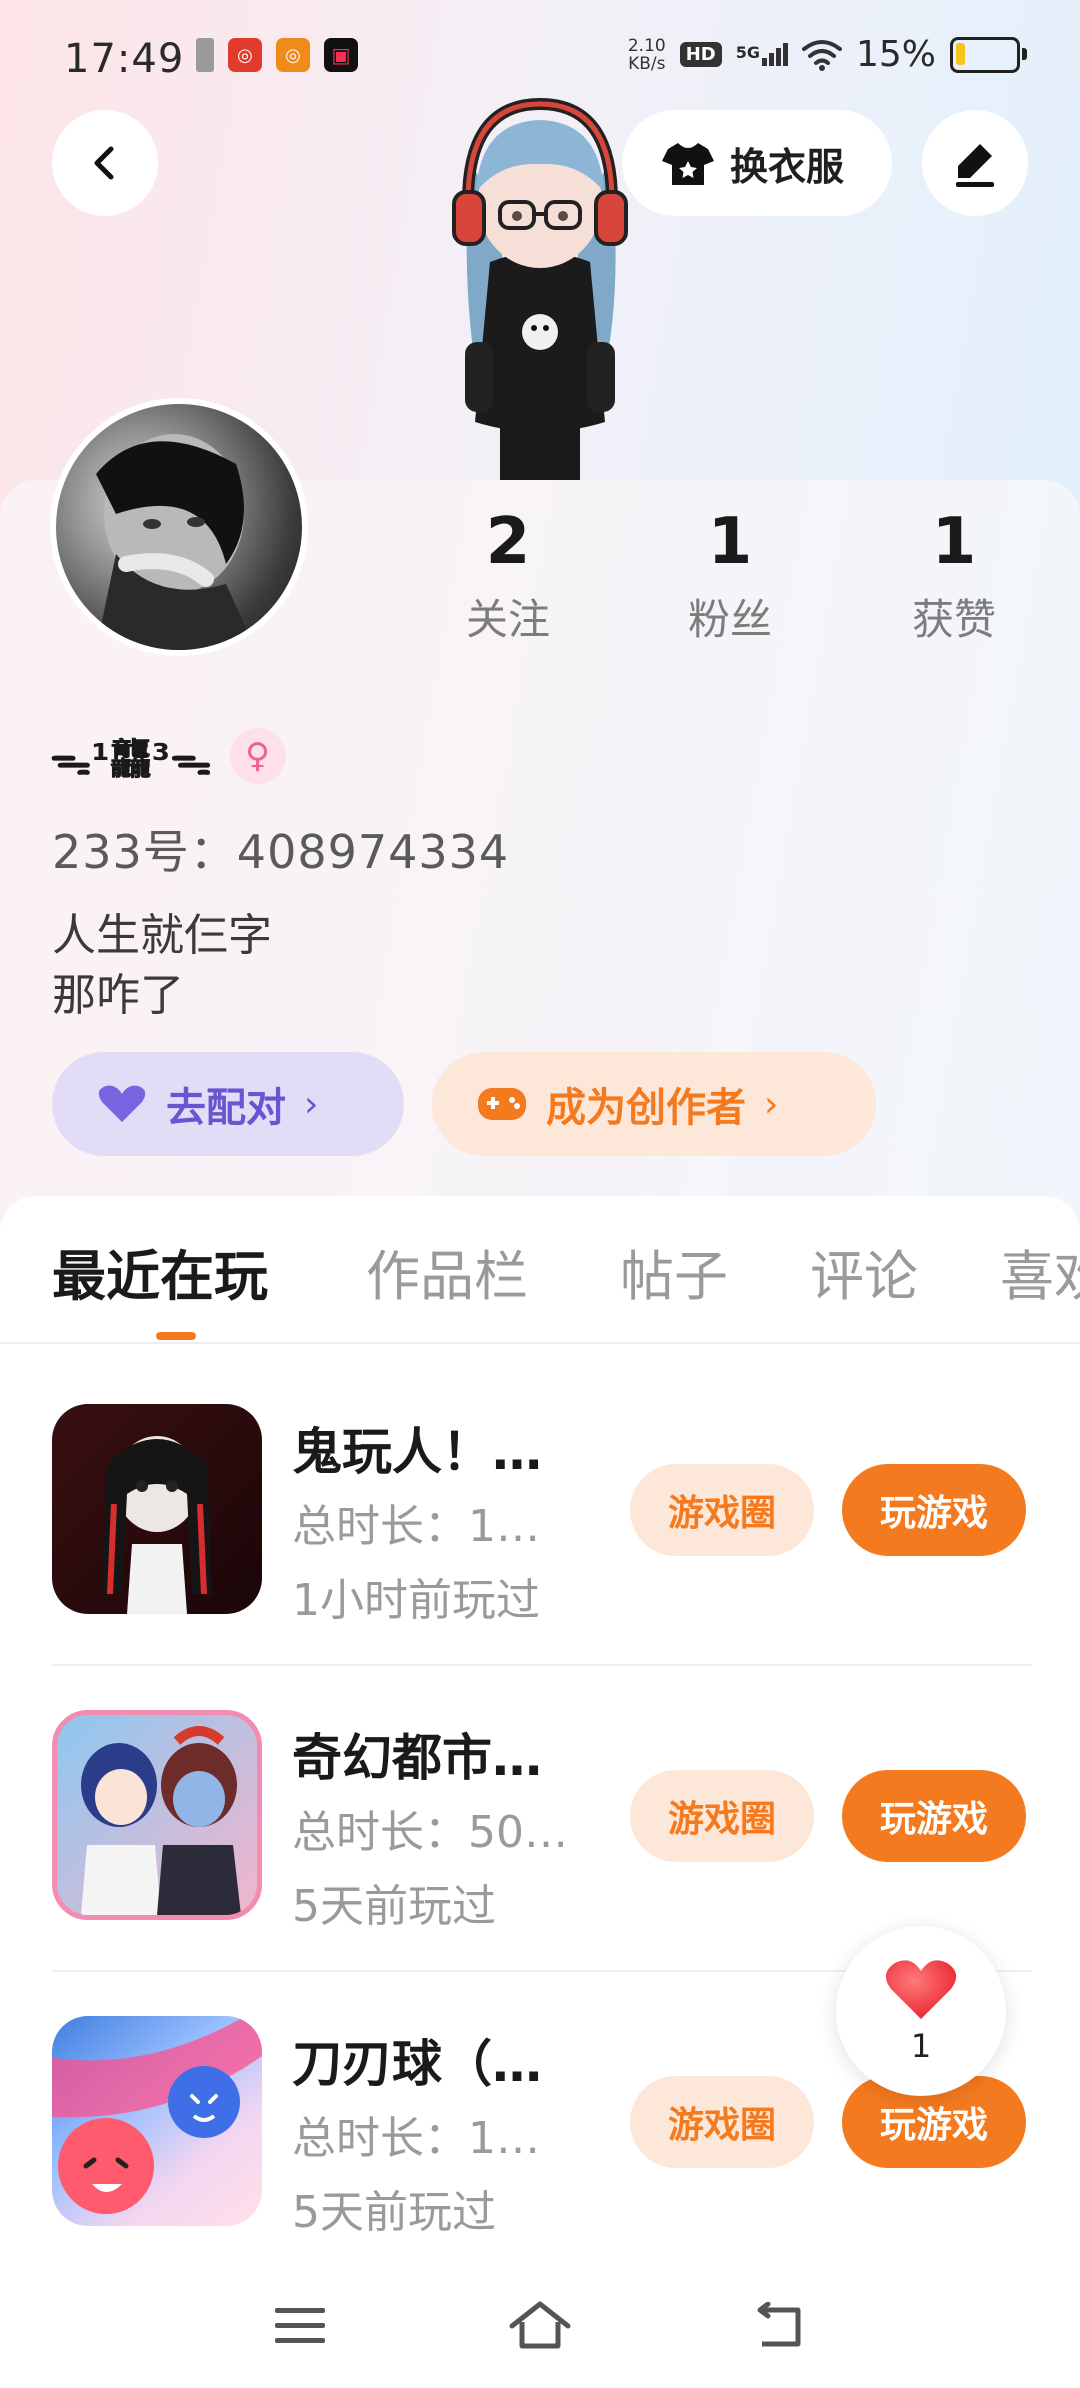 The height and width of the screenshot is (2388, 1080). I want to click on menu-icon, so click(300, 2325).